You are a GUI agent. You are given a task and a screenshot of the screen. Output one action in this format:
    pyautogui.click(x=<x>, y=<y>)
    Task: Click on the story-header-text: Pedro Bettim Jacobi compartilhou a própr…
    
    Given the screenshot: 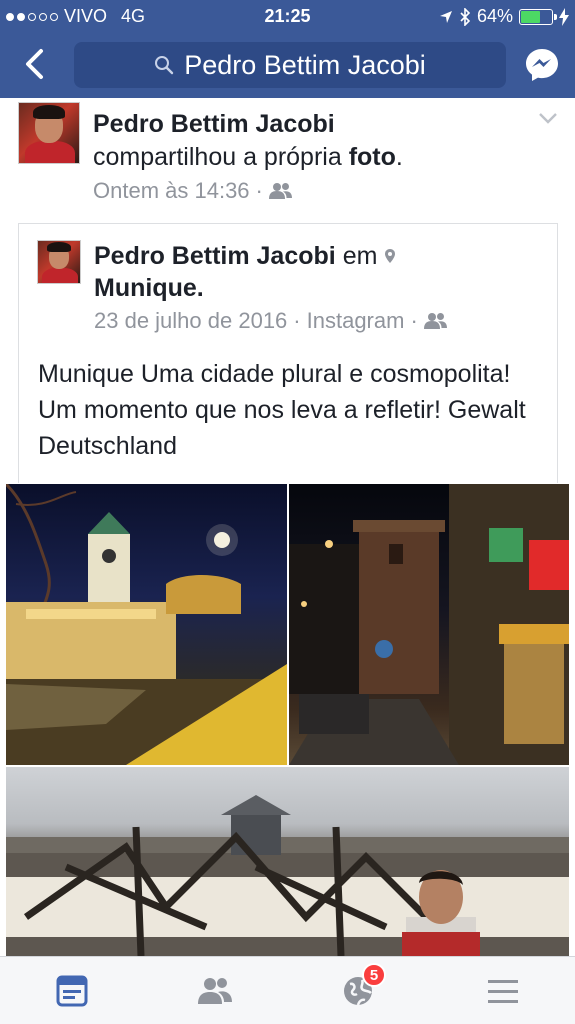 What is the action you would take?
    pyautogui.click(x=313, y=158)
    